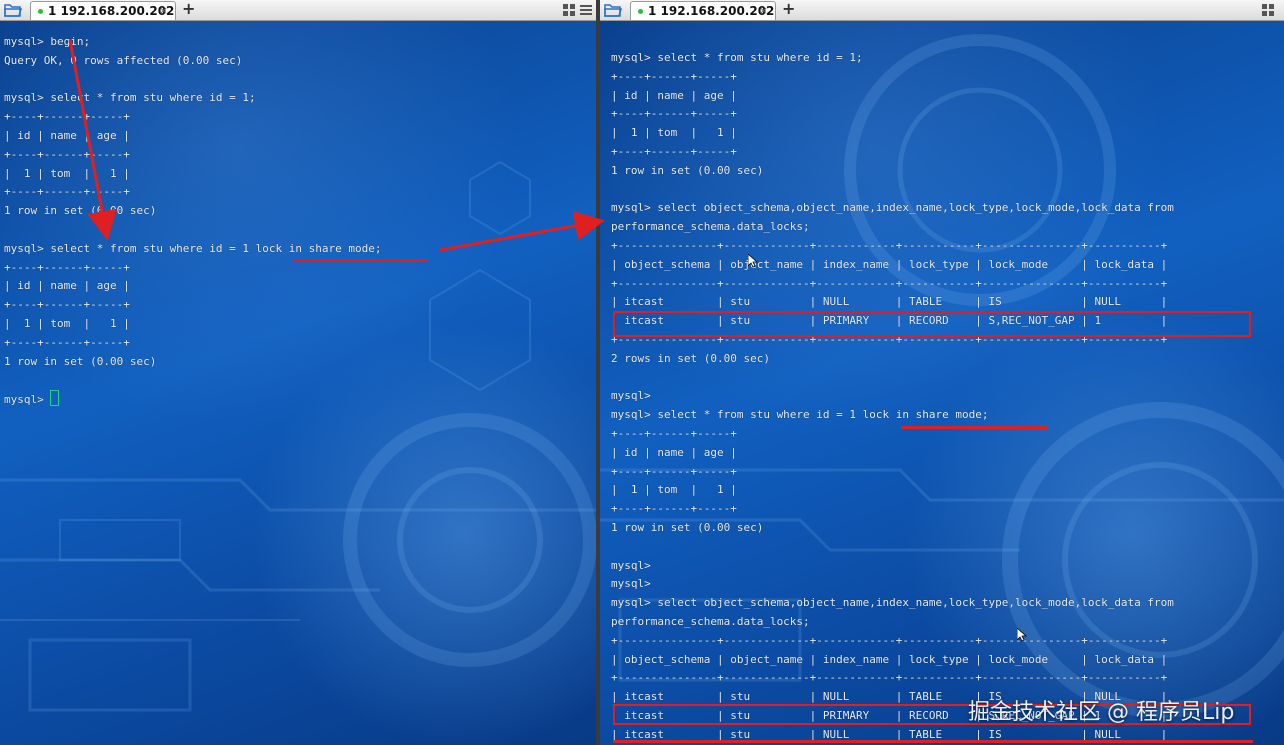 The height and width of the screenshot is (745, 1284). I want to click on bottom-row-underline, so click(933, 741).